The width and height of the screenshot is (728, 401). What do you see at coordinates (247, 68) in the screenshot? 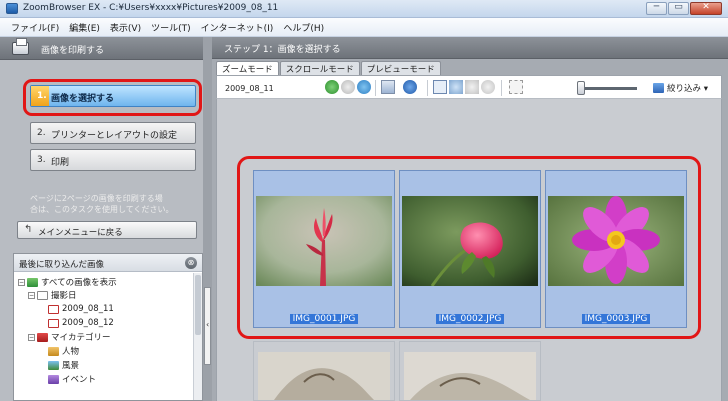
I see `tab-zoom-mode: ズームモード` at bounding box center [247, 68].